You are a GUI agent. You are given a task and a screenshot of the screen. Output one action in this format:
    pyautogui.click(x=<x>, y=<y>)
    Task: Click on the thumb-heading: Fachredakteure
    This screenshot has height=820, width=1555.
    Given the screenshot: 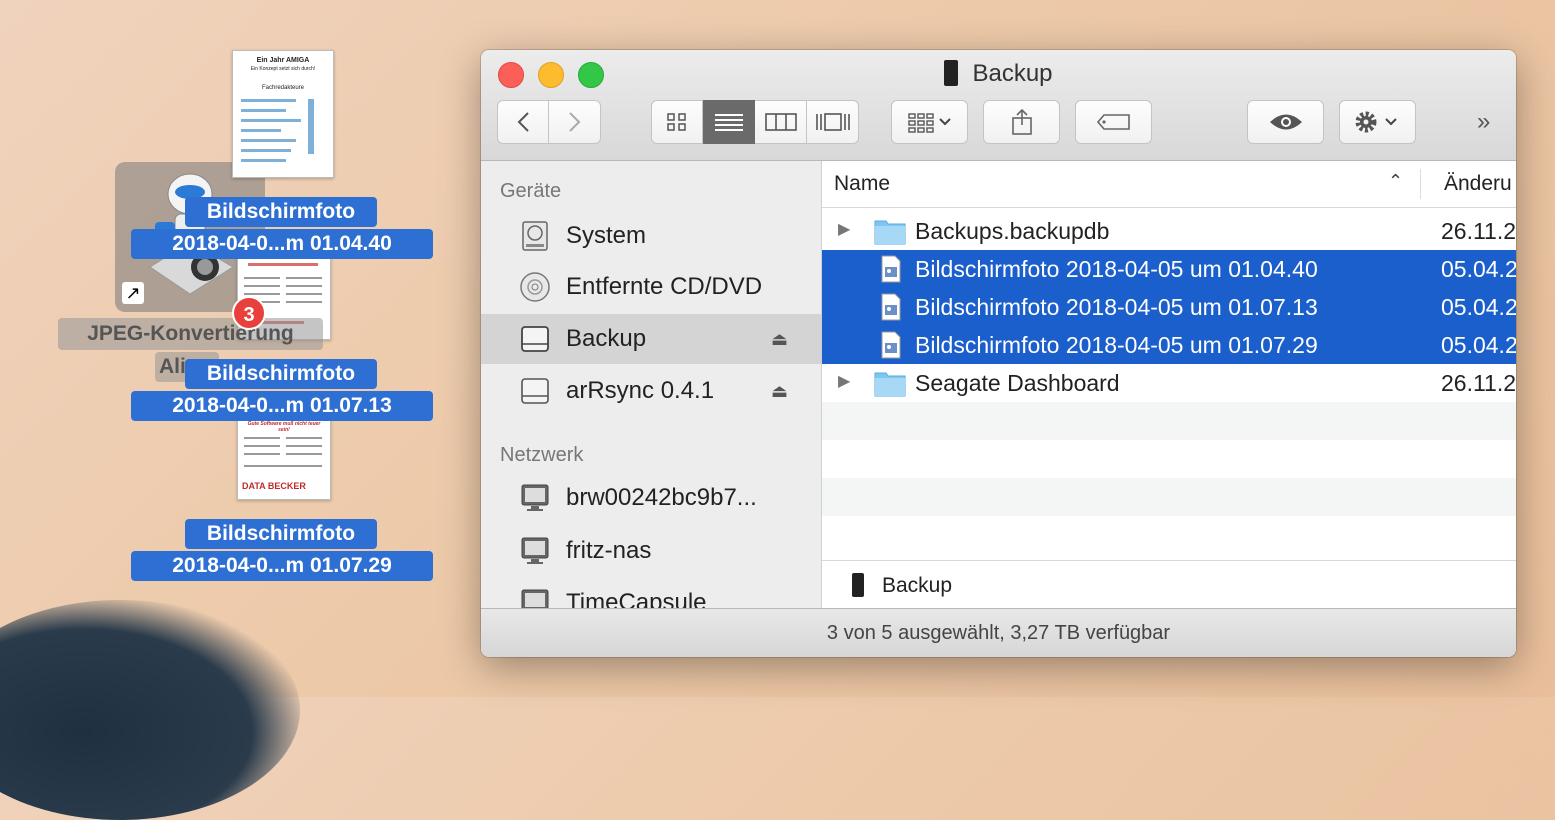 What is the action you would take?
    pyautogui.click(x=283, y=88)
    